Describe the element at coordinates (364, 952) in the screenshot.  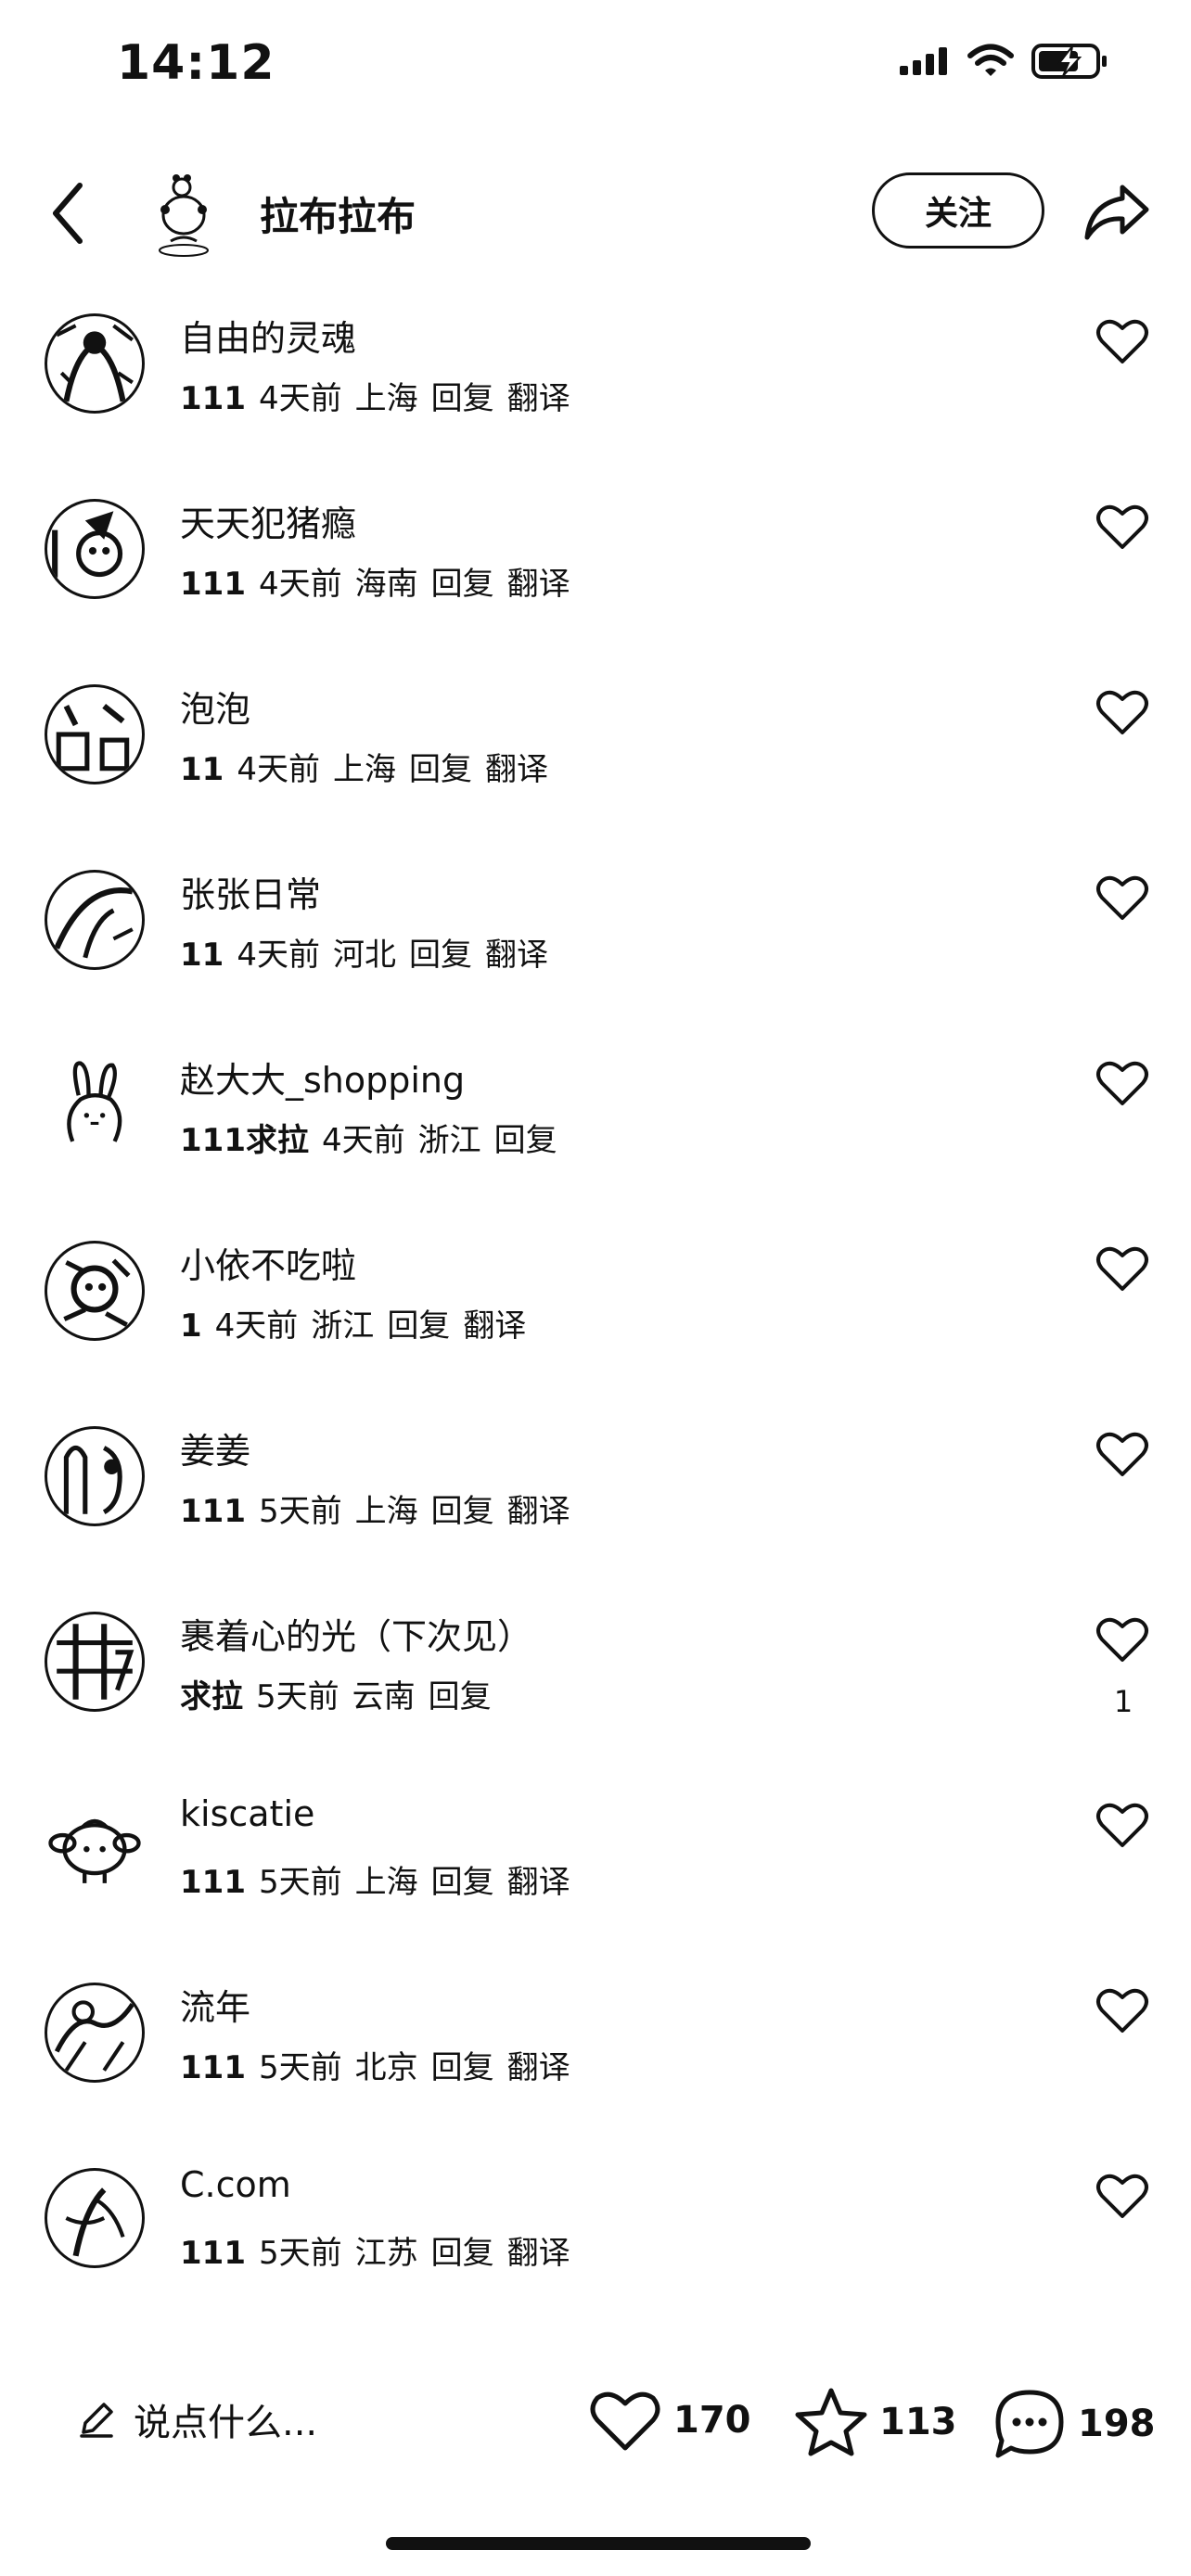
I see `comment-meta: 11 4天前 河北 回复 翻译` at that location.